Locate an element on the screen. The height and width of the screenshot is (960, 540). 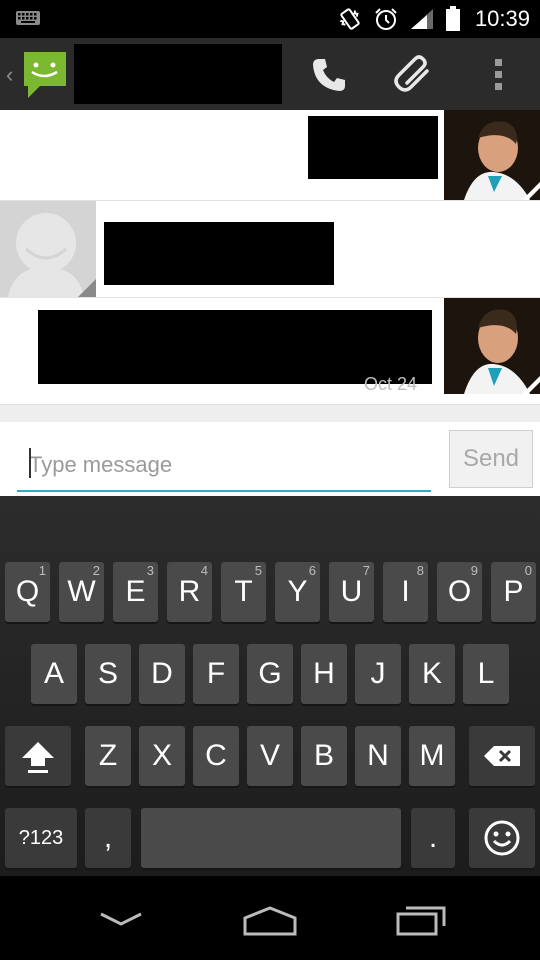
key-o: O9 is located at coordinates (459, 592).